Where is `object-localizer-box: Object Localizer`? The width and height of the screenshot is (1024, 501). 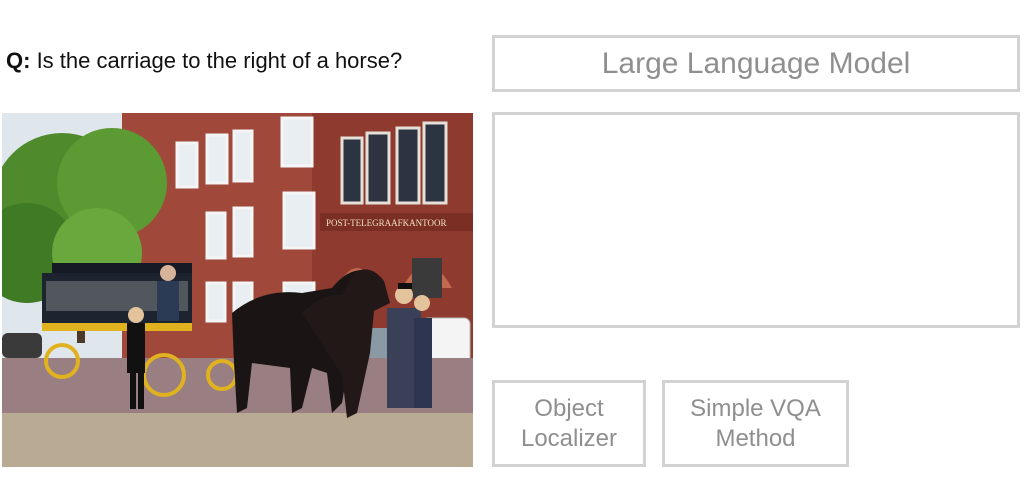
object-localizer-box: Object Localizer is located at coordinates (569, 423).